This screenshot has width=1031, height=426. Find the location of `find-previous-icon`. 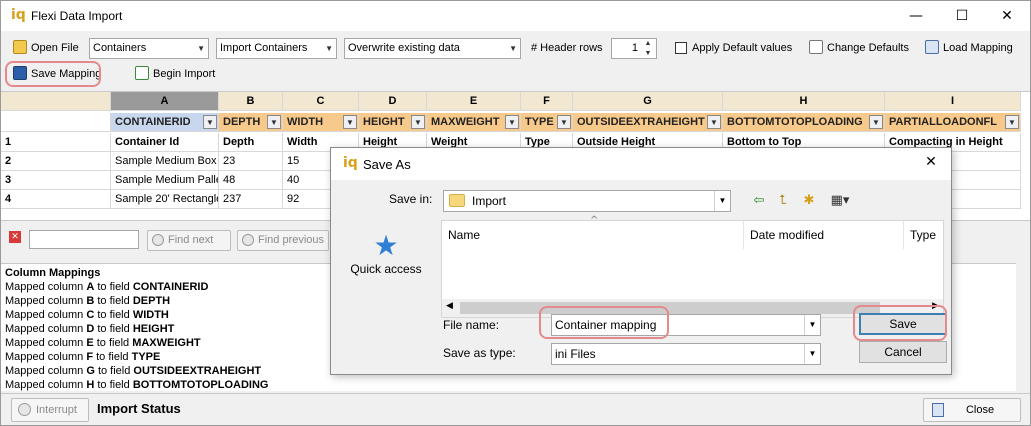

find-previous-icon is located at coordinates (248, 240).